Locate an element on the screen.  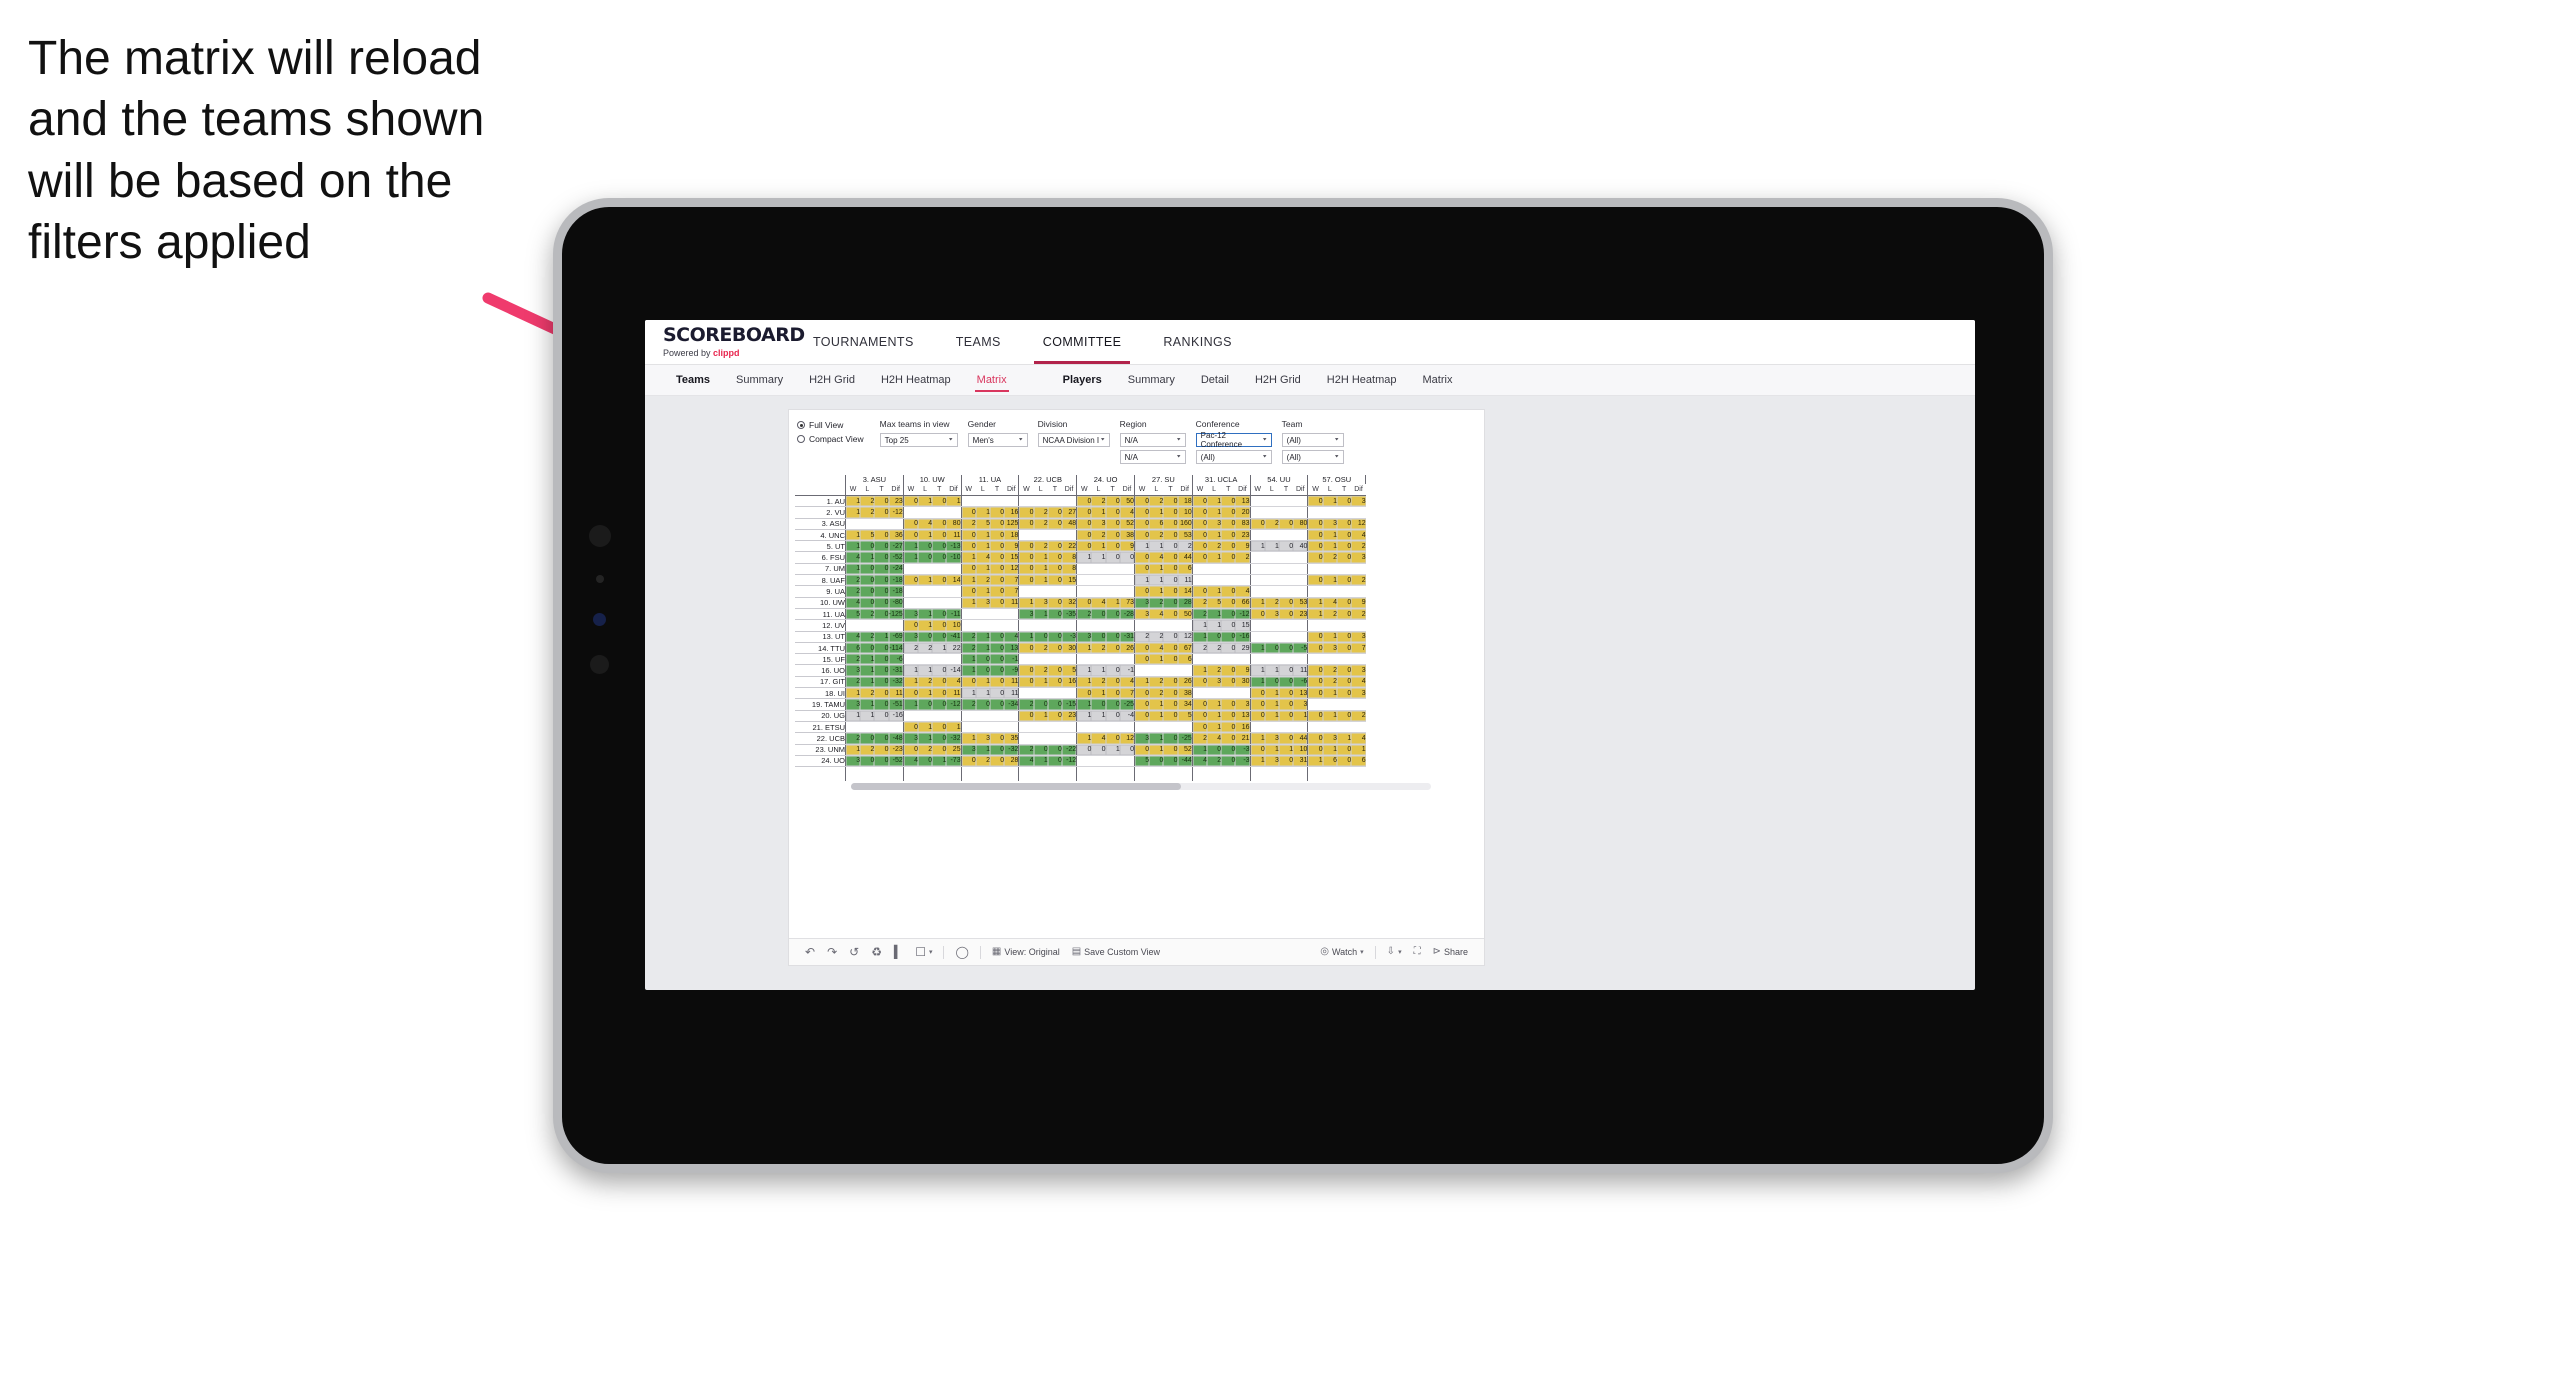
matrix-cell: 9 is located at coordinates (1127, 546).